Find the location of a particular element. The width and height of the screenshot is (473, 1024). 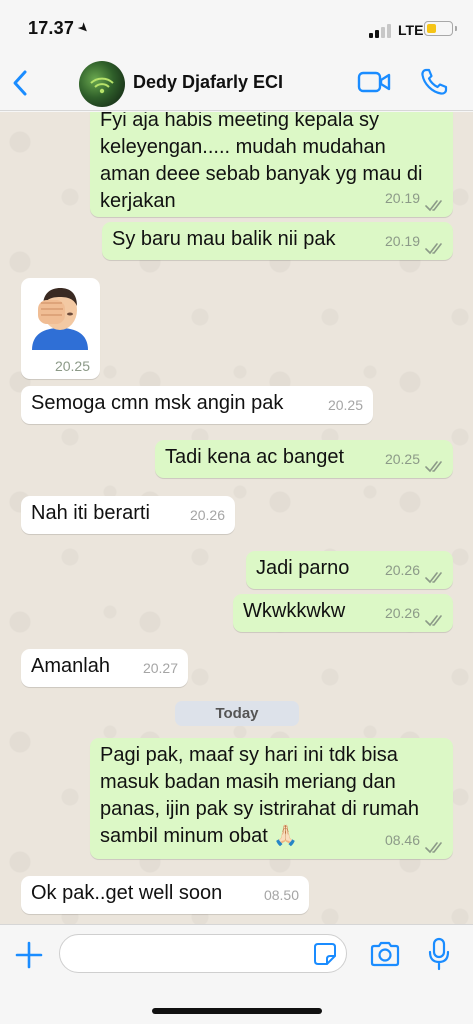

message-time: 08.50 is located at coordinates (281, 895).